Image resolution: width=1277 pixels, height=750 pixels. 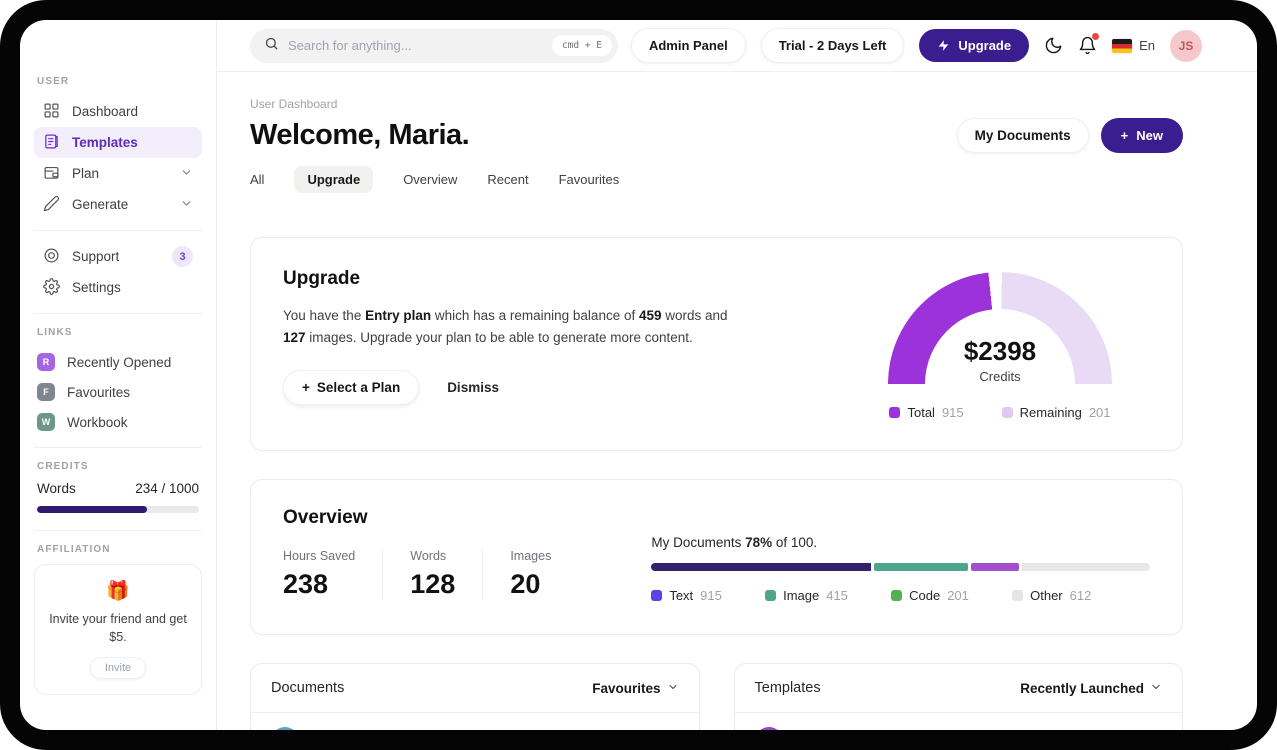 I want to click on templates-filter-dropdown: Recently Launched, so click(x=1091, y=688).